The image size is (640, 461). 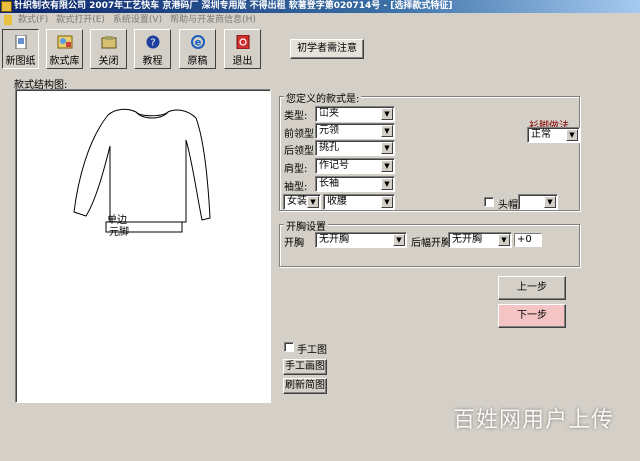 What do you see at coordinates (550, 202) in the screenshot?
I see `hood-dropdown-arrow-icon: ▼` at bounding box center [550, 202].